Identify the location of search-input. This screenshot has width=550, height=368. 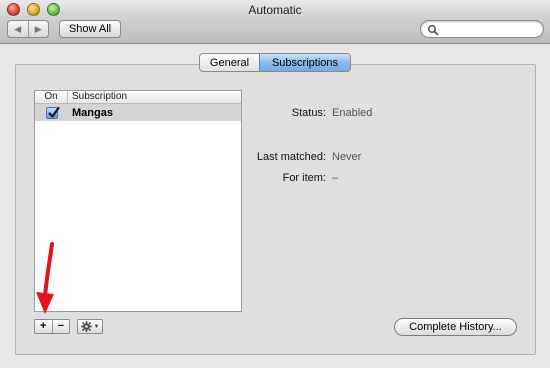
(490, 29).